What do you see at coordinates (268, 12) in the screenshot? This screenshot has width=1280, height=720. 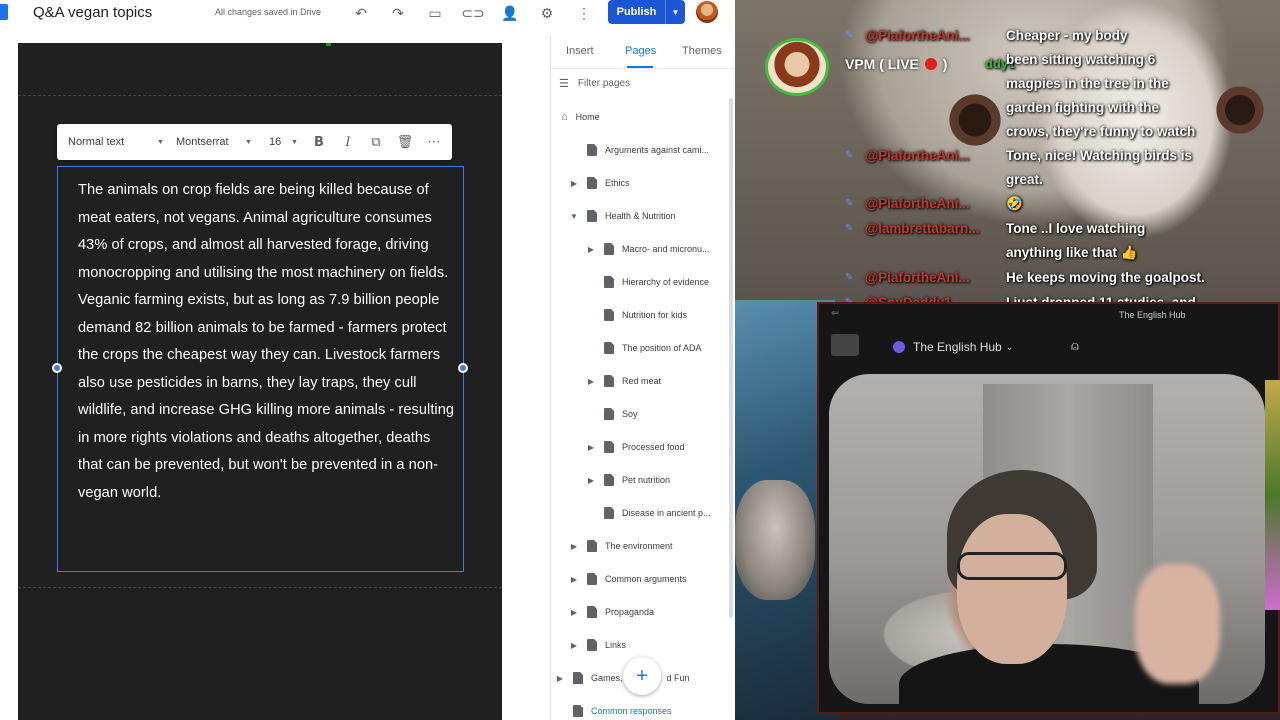 I see `save-status: All changes saved in Drive` at bounding box center [268, 12].